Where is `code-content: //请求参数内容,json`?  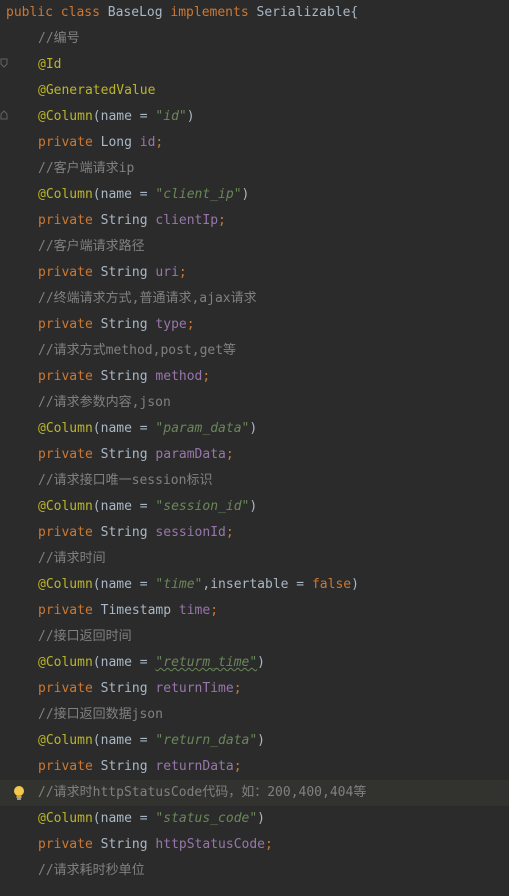
code-content: //请求参数内容,json is located at coordinates (104, 403).